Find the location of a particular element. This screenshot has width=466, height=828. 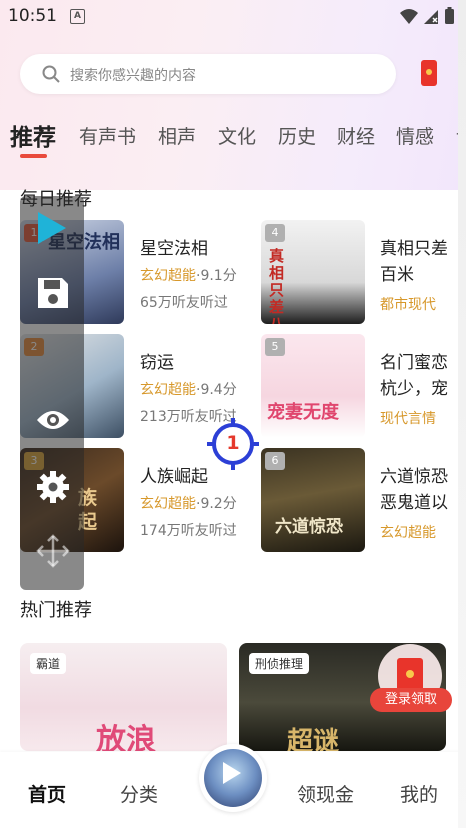

target-number: 1 is located at coordinates (233, 443).